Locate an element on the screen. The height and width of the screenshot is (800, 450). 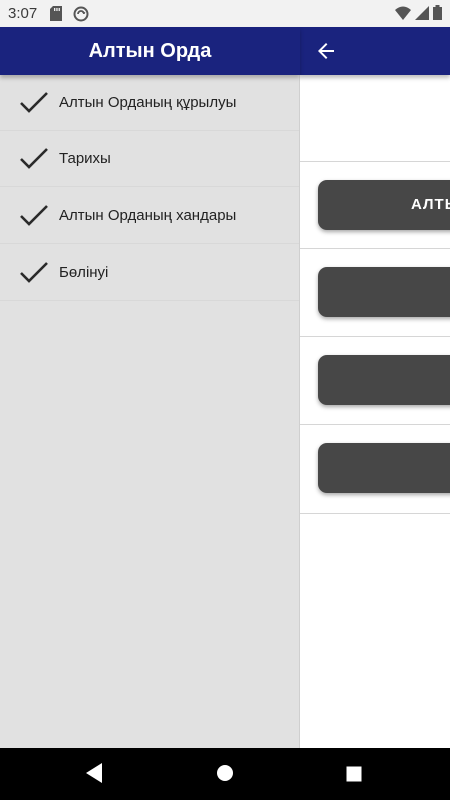
drawer-item-label: Алтын Орданың хандары is located at coordinates (148, 215).